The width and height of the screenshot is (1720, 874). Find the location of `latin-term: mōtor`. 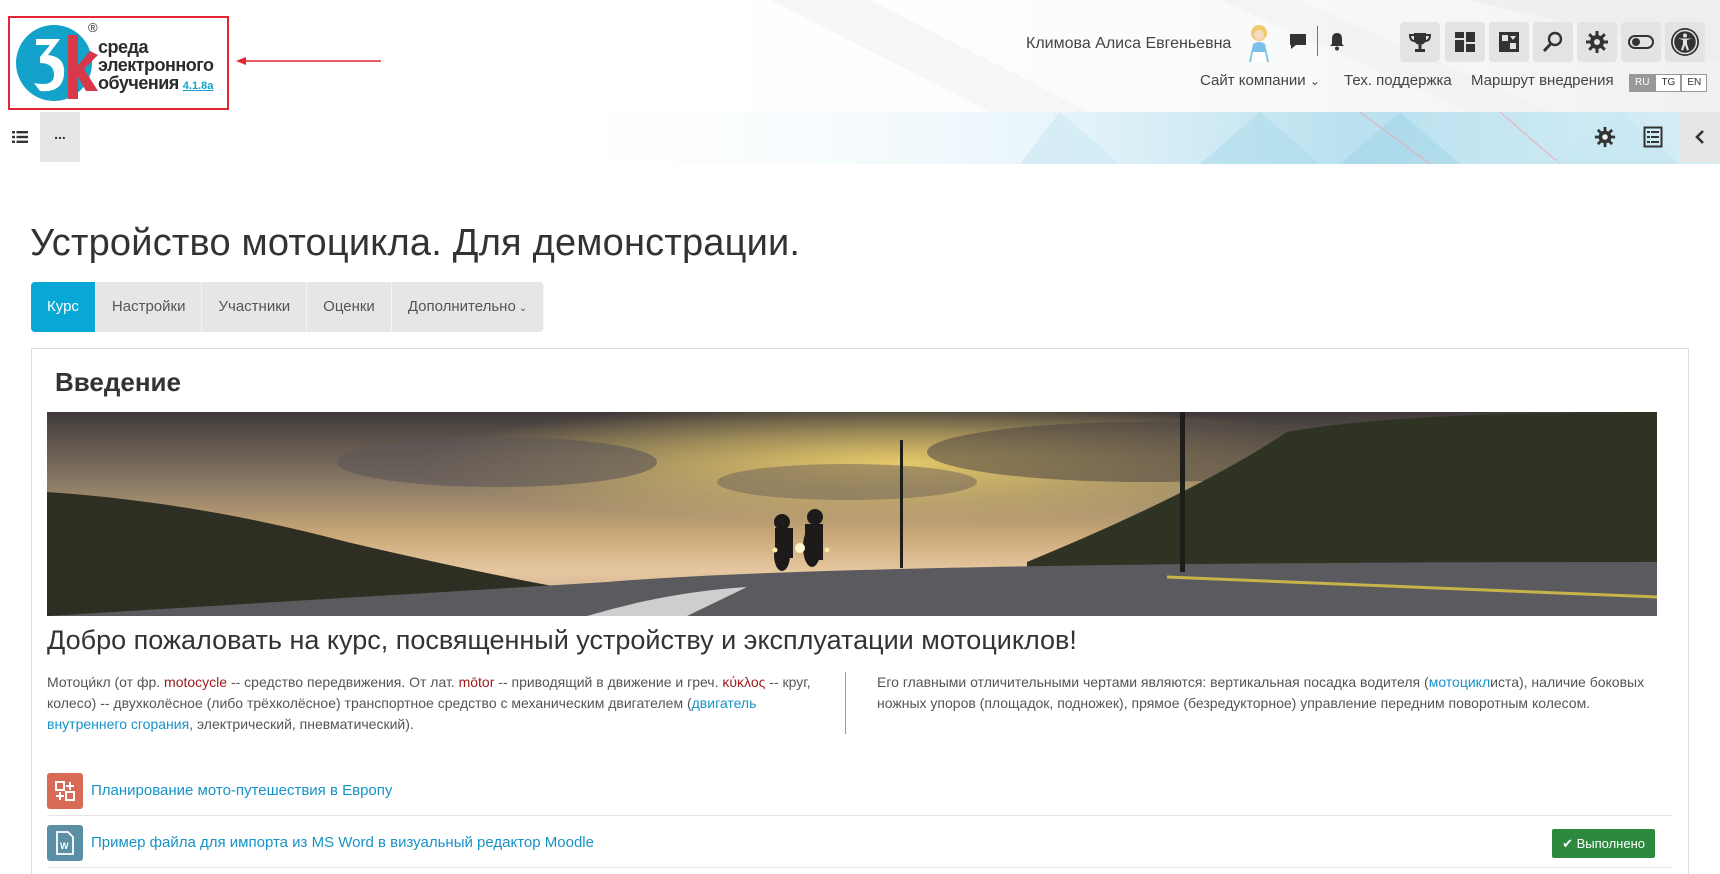

latin-term: mōtor is located at coordinates (476, 682).